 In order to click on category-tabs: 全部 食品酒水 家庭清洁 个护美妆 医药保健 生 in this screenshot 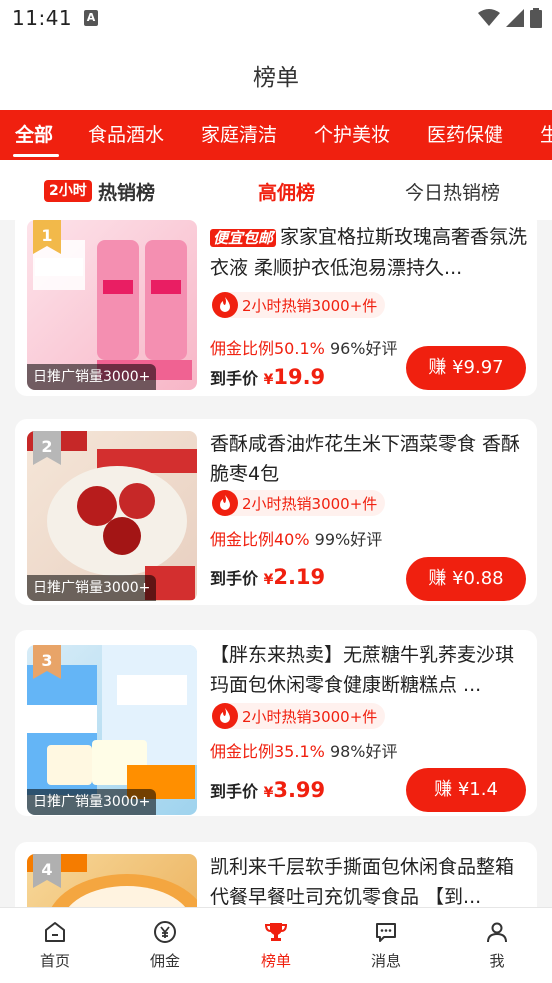, I will do `click(276, 135)`.